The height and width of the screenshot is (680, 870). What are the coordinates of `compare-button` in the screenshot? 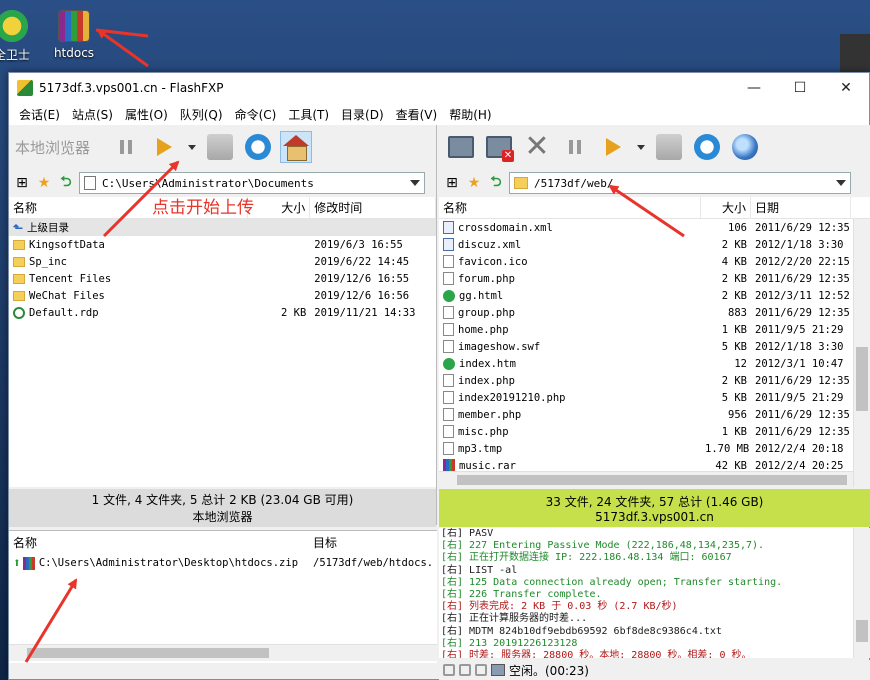 It's located at (220, 147).